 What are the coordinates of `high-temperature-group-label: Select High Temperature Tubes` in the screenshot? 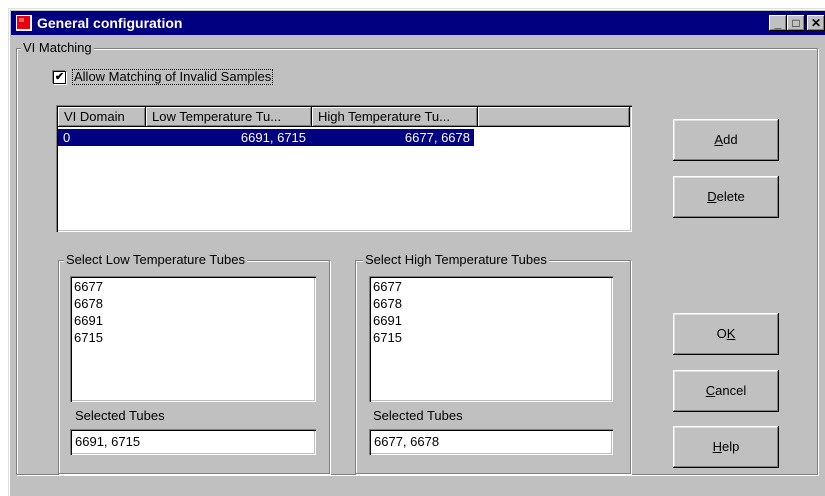 It's located at (456, 259).